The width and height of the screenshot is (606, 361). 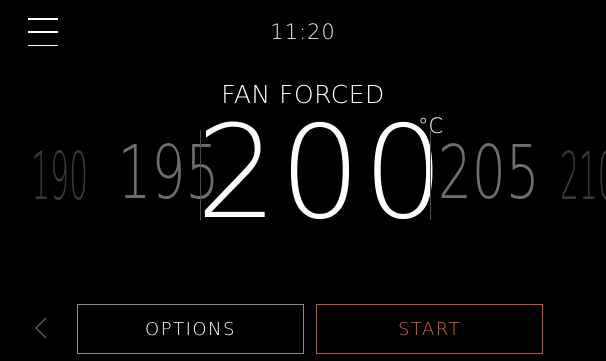 I want to click on start-button-label: START, so click(x=429, y=329).